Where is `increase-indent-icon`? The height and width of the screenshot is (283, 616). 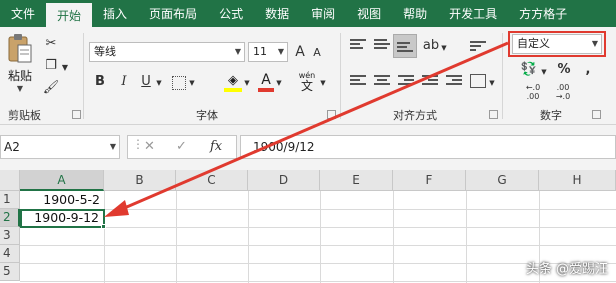
increase-indent-icon is located at coordinates (454, 82).